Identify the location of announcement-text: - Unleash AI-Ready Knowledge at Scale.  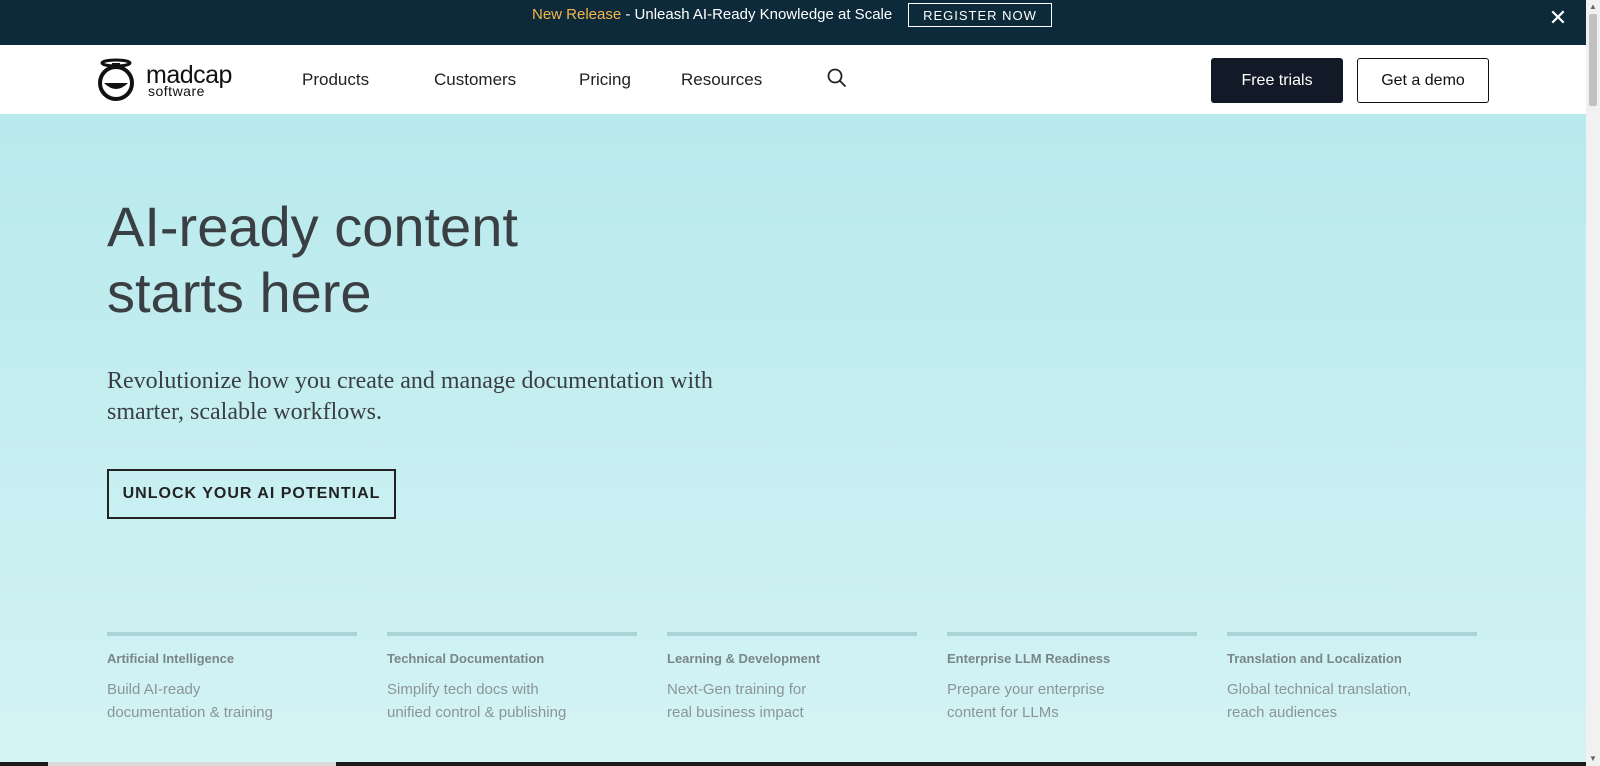
(757, 14).